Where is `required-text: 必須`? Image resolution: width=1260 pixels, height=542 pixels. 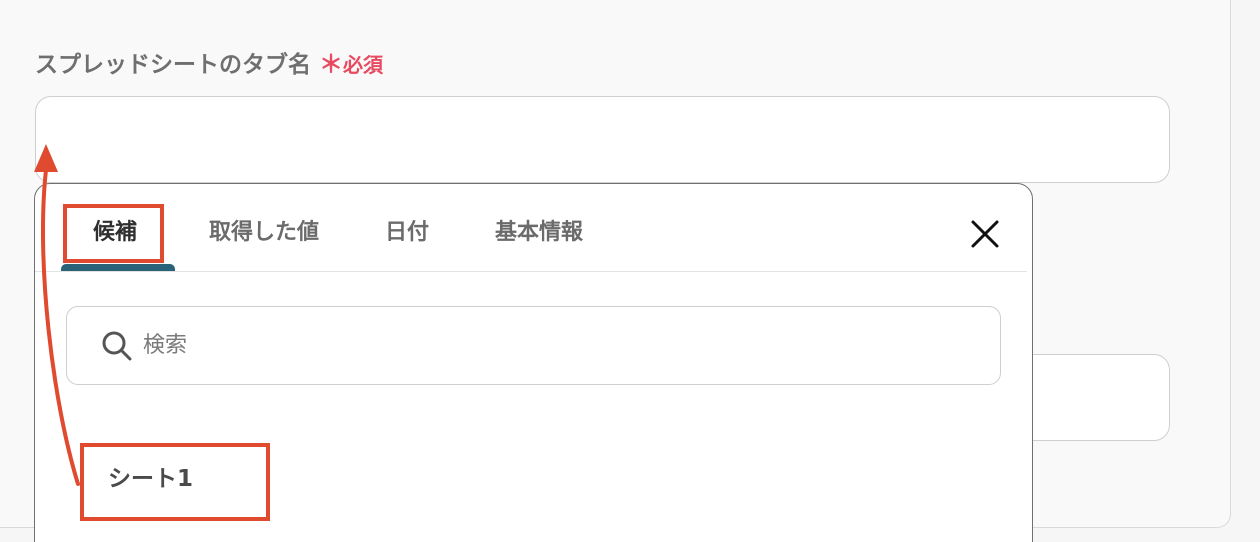
required-text: 必須 is located at coordinates (363, 65).